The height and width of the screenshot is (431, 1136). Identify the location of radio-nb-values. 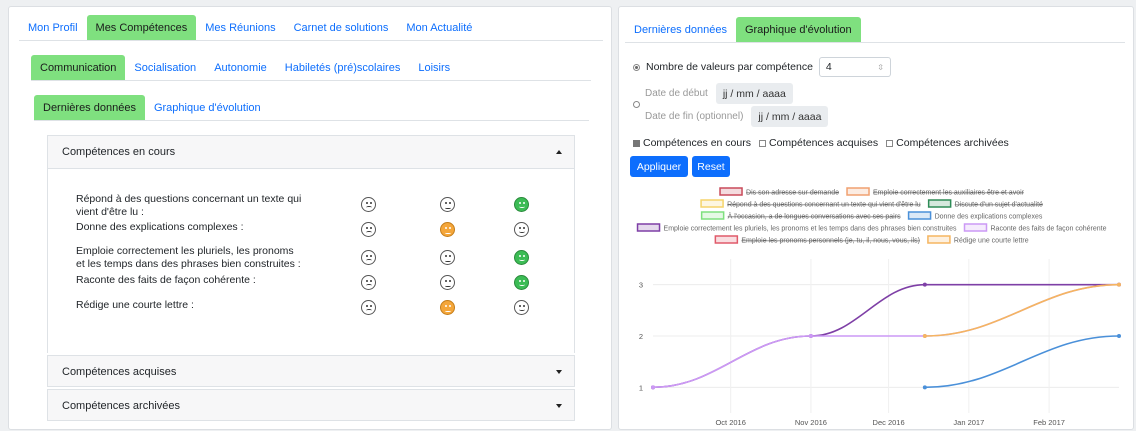
(636, 67).